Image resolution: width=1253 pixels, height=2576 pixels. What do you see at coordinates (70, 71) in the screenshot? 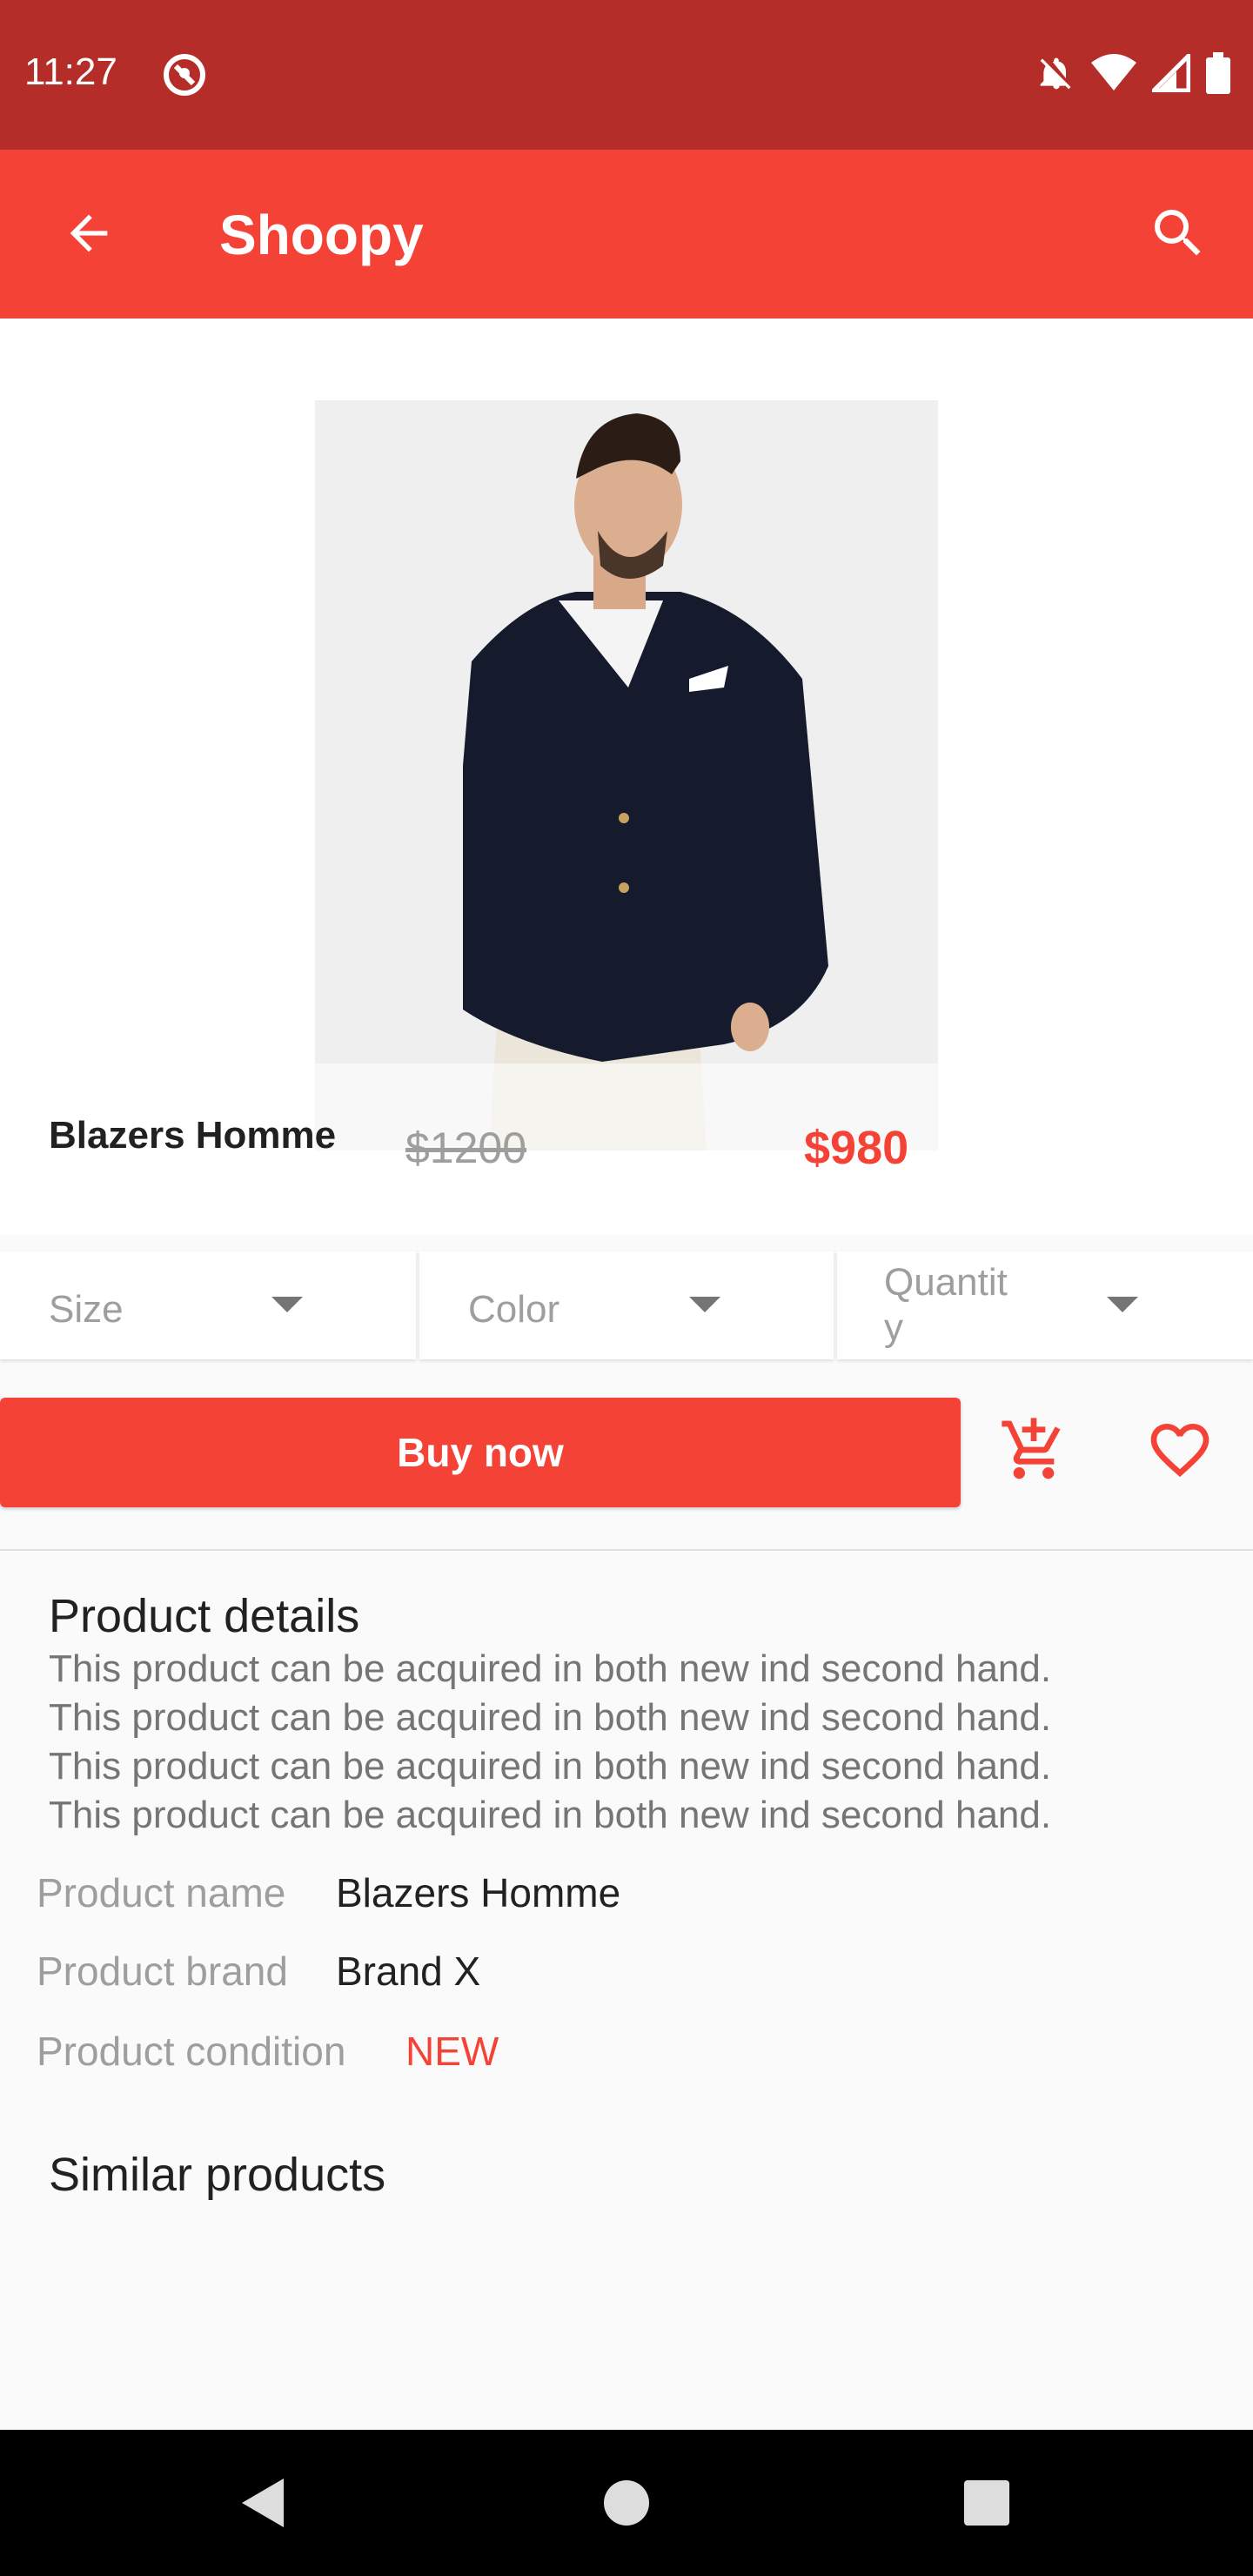
I see `status-time: 11:27` at bounding box center [70, 71].